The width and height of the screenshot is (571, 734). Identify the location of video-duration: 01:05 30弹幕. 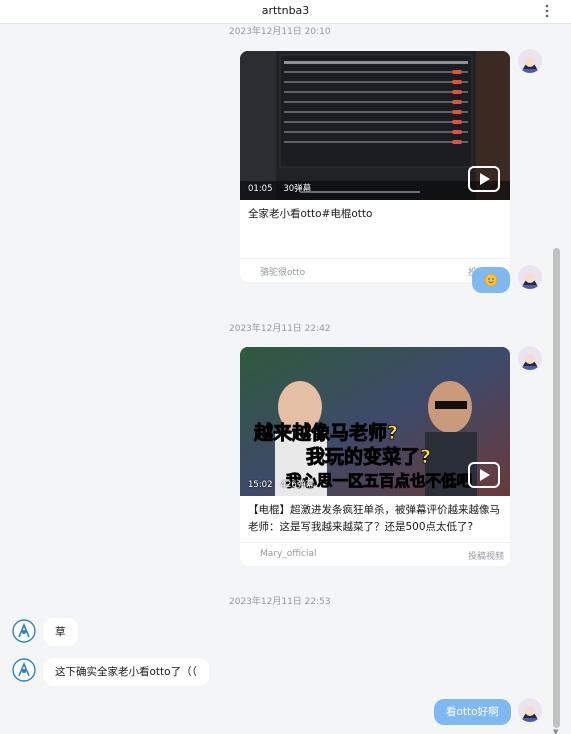
(280, 189).